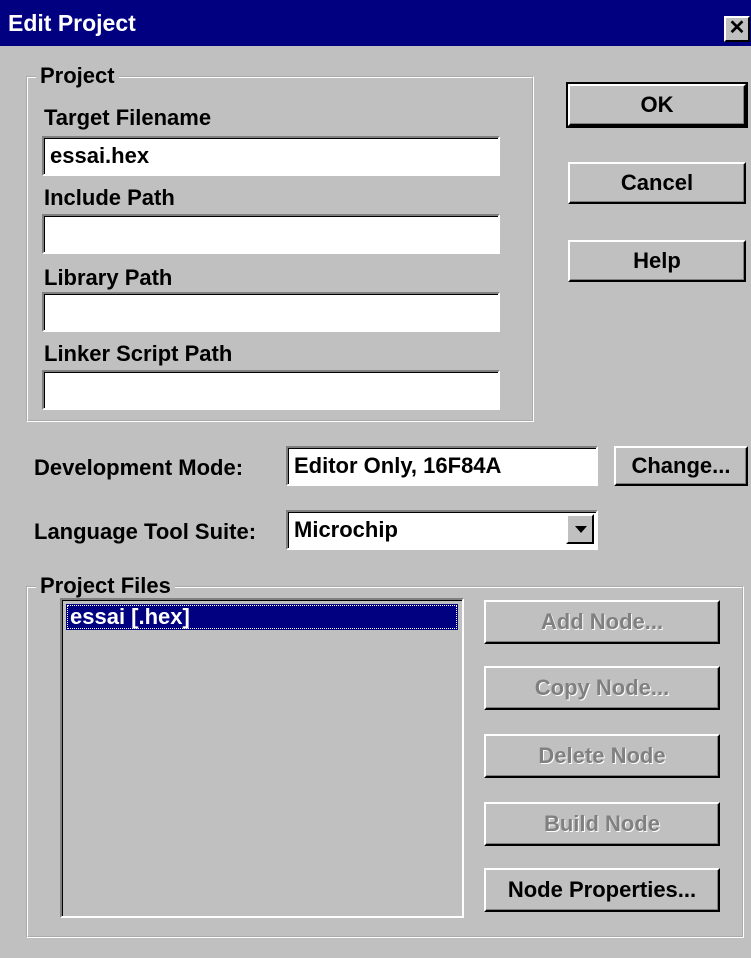 This screenshot has width=751, height=958. I want to click on help-button-label: Help, so click(657, 260).